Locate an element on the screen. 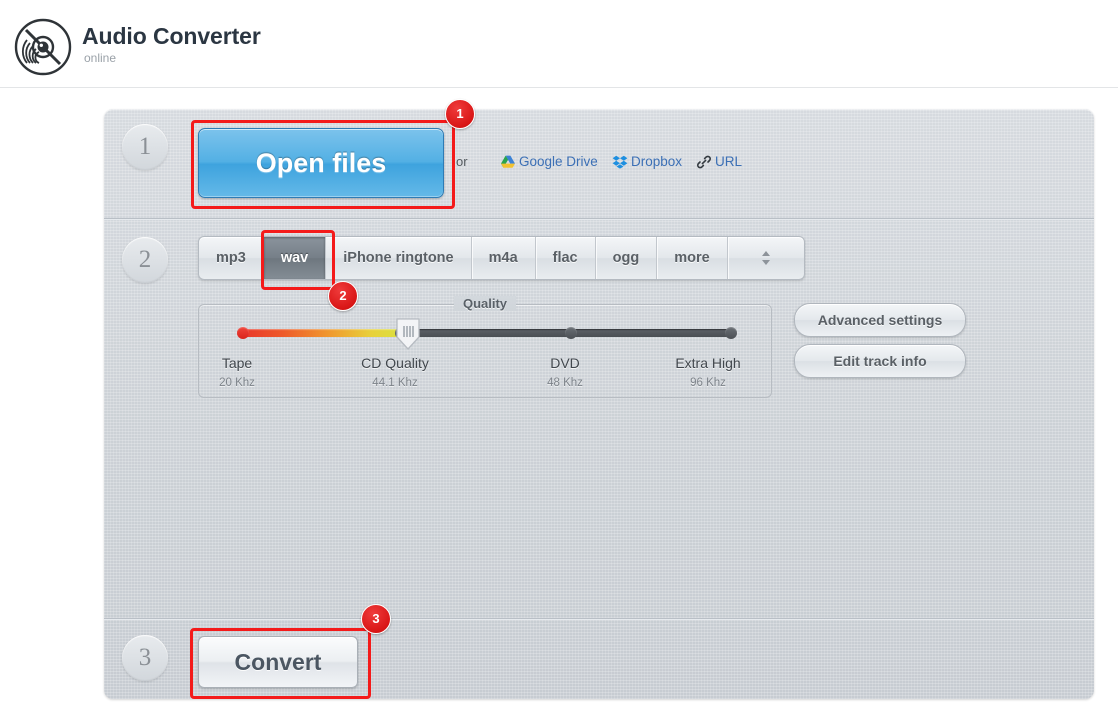 The height and width of the screenshot is (725, 1118). header-divider is located at coordinates (559, 87).